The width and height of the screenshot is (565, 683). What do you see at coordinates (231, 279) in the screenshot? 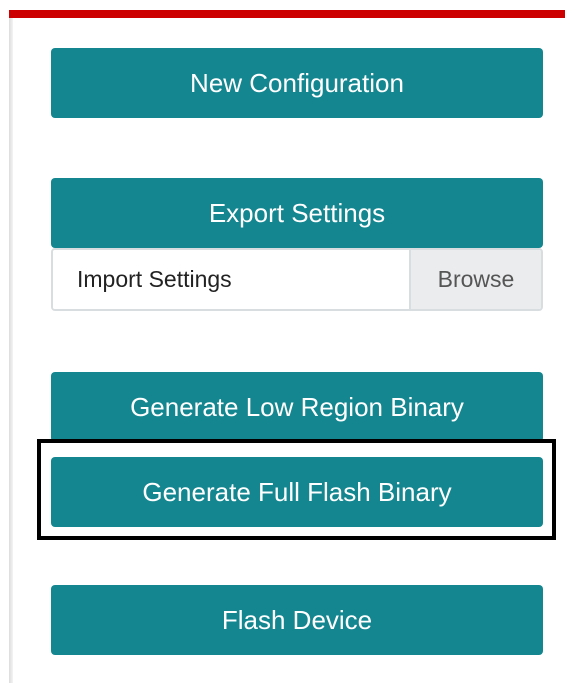
I see `import-settings-label: Import Settings` at bounding box center [231, 279].